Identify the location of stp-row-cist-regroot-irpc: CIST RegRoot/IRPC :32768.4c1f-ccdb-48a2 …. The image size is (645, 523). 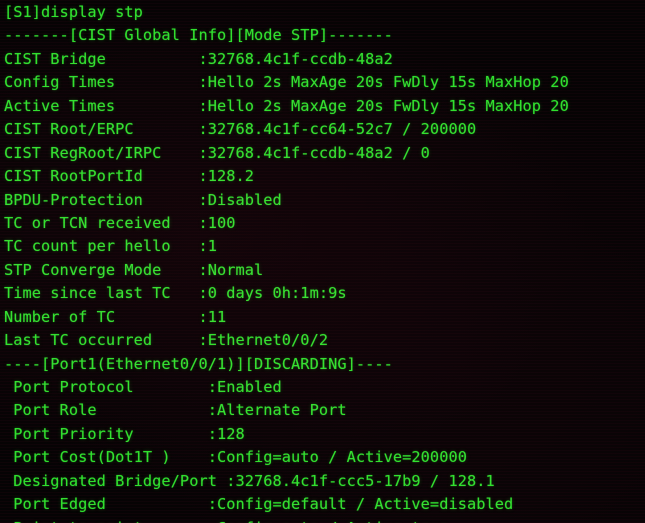
(217, 152).